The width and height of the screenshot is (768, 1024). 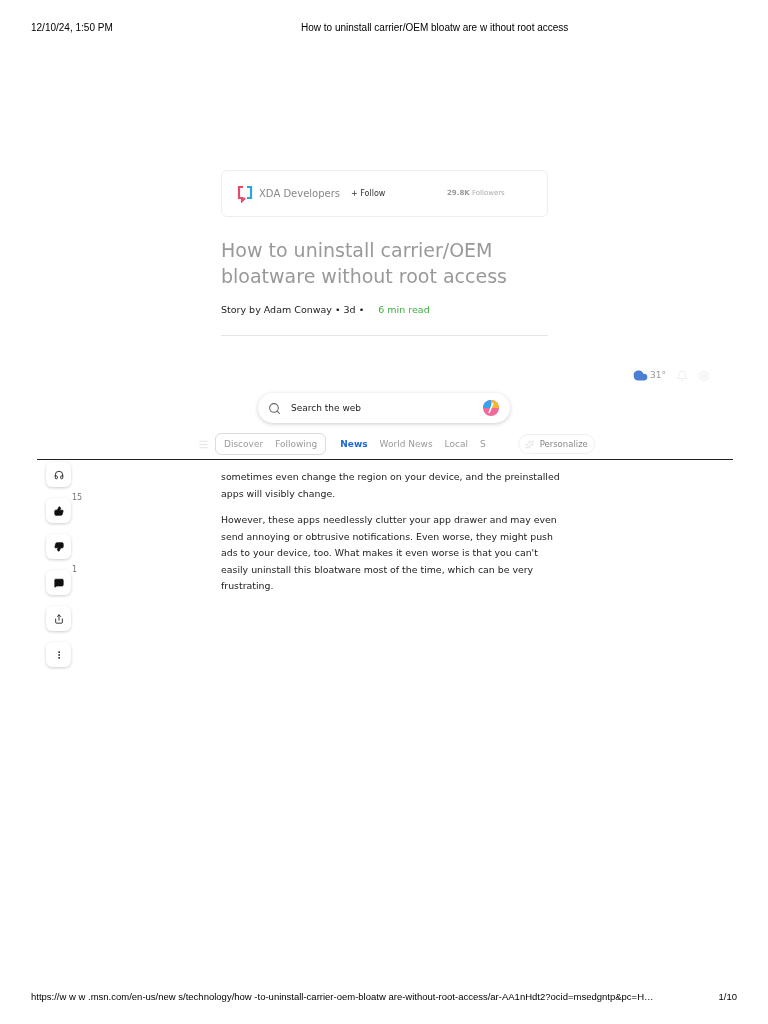 What do you see at coordinates (435, 27) in the screenshot?
I see `print-title: How to uninstall carrier/OEM bloatw are w ithout root access` at bounding box center [435, 27].